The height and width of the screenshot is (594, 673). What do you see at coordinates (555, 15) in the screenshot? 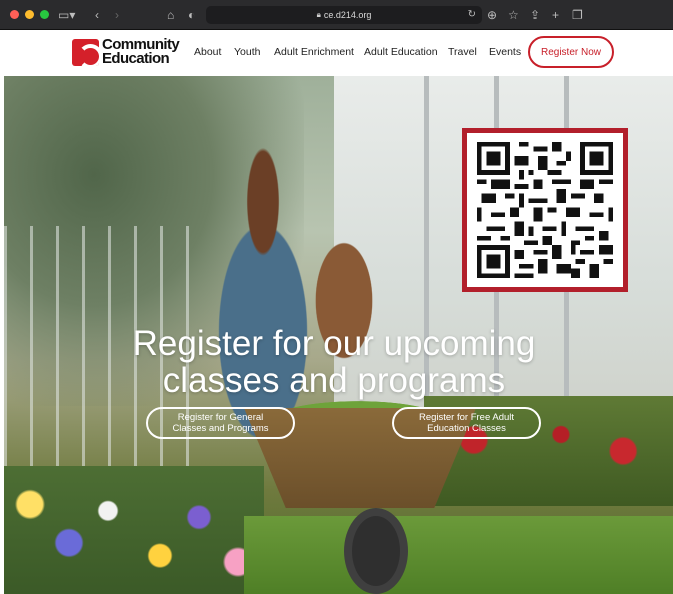
I see `plus-icon: +` at bounding box center [555, 15].